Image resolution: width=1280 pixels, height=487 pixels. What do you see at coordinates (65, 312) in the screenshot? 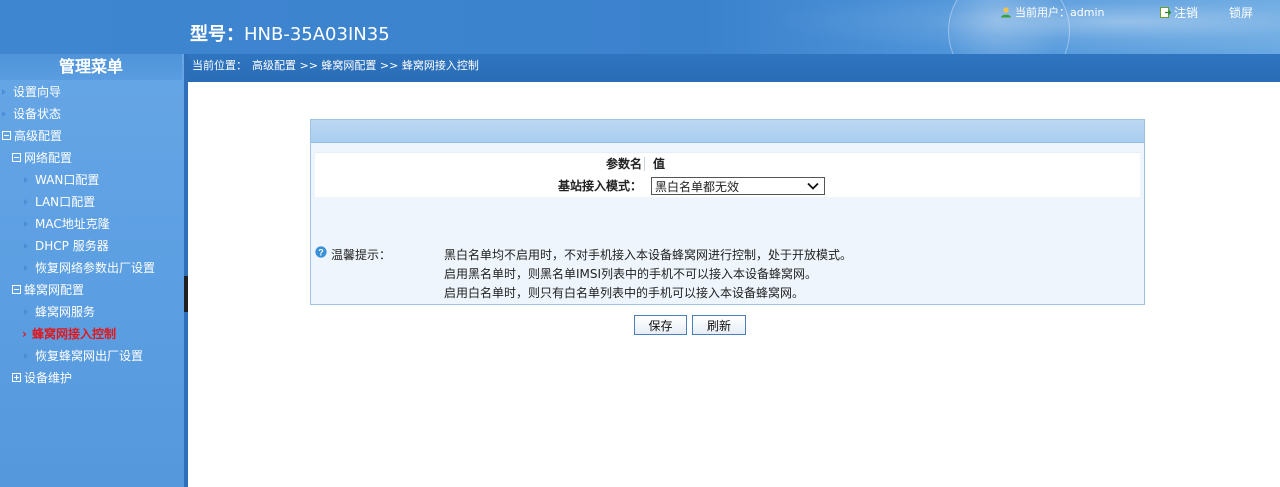
I see `sidebar-item-label: 蜂窝网服务` at bounding box center [65, 312].